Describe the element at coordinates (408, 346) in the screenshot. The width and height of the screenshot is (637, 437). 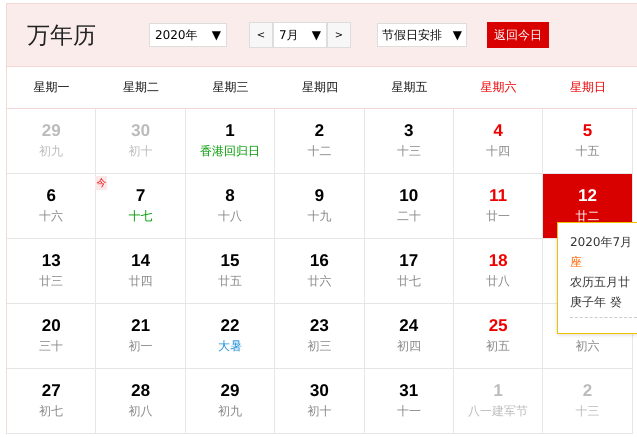
I see `lunar-date: 初四` at that location.